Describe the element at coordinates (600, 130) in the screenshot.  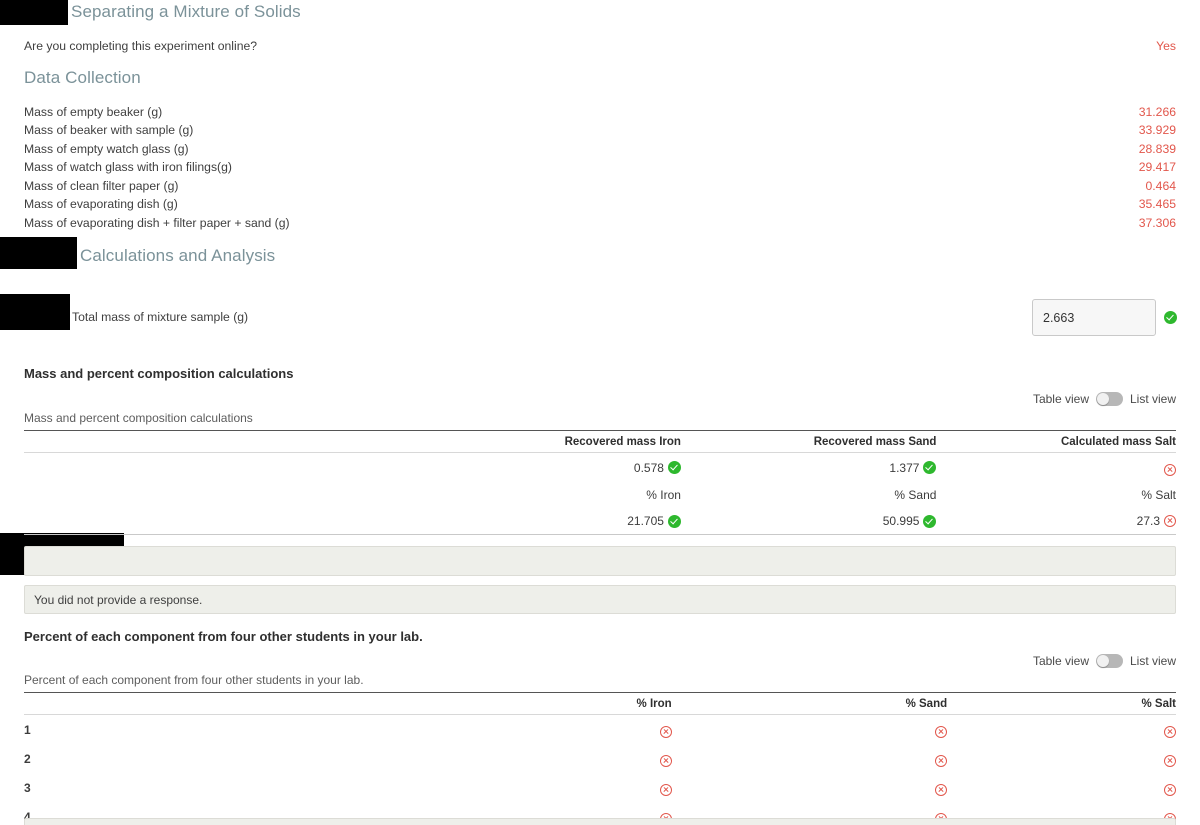
I see `data-row-beaker-with-sample: Mass of beaker with sample (g) 33.929` at that location.